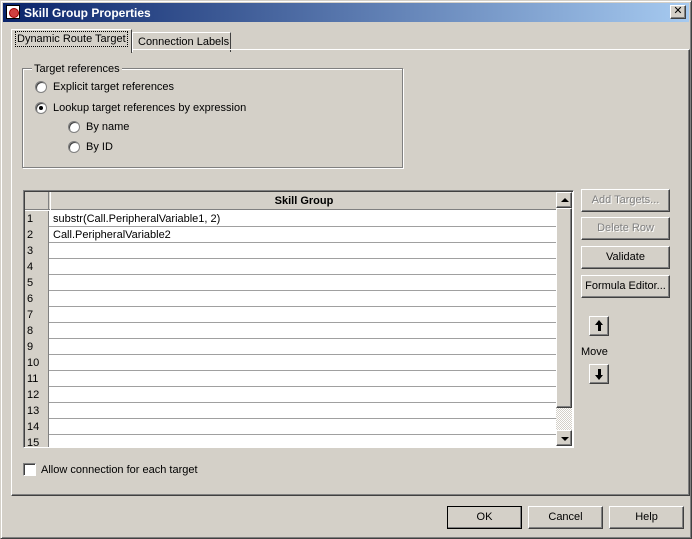  I want to click on move-label: Move, so click(594, 352).